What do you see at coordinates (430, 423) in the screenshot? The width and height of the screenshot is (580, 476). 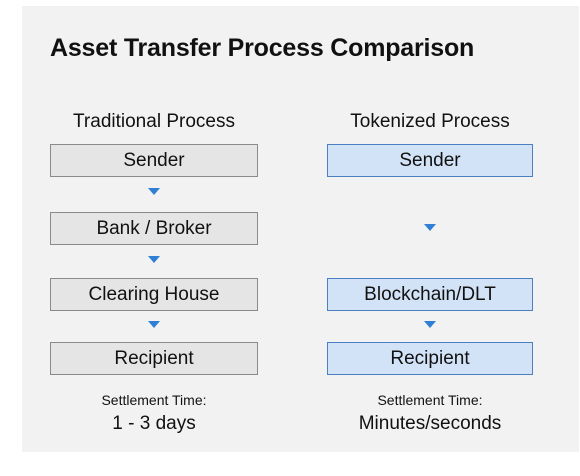 I see `tokenized-settlement-value: Minutes/seconds` at bounding box center [430, 423].